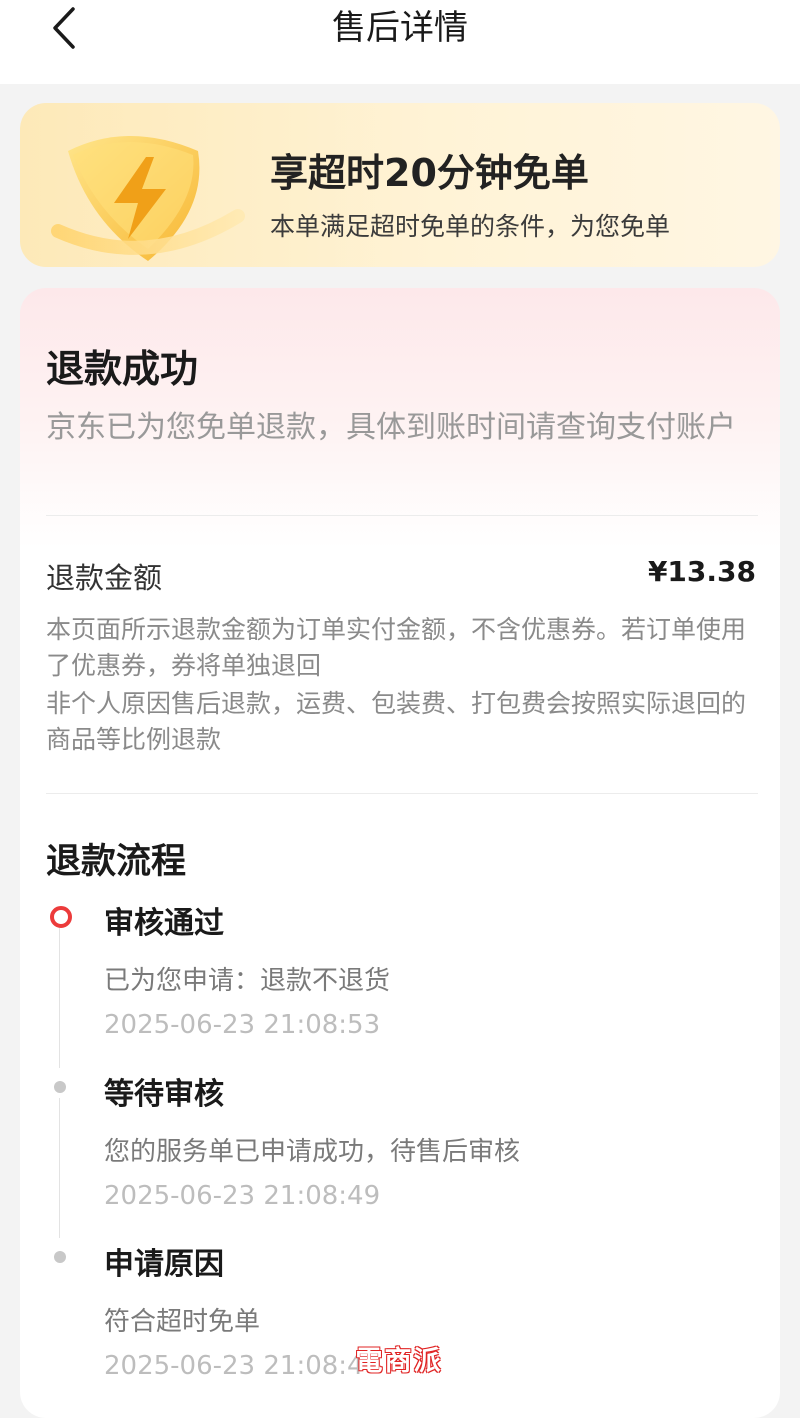 This screenshot has width=800, height=1418. I want to click on refund-status-description: 京东已为您免单退款，具体到账时间请查询支付账户, so click(391, 427).